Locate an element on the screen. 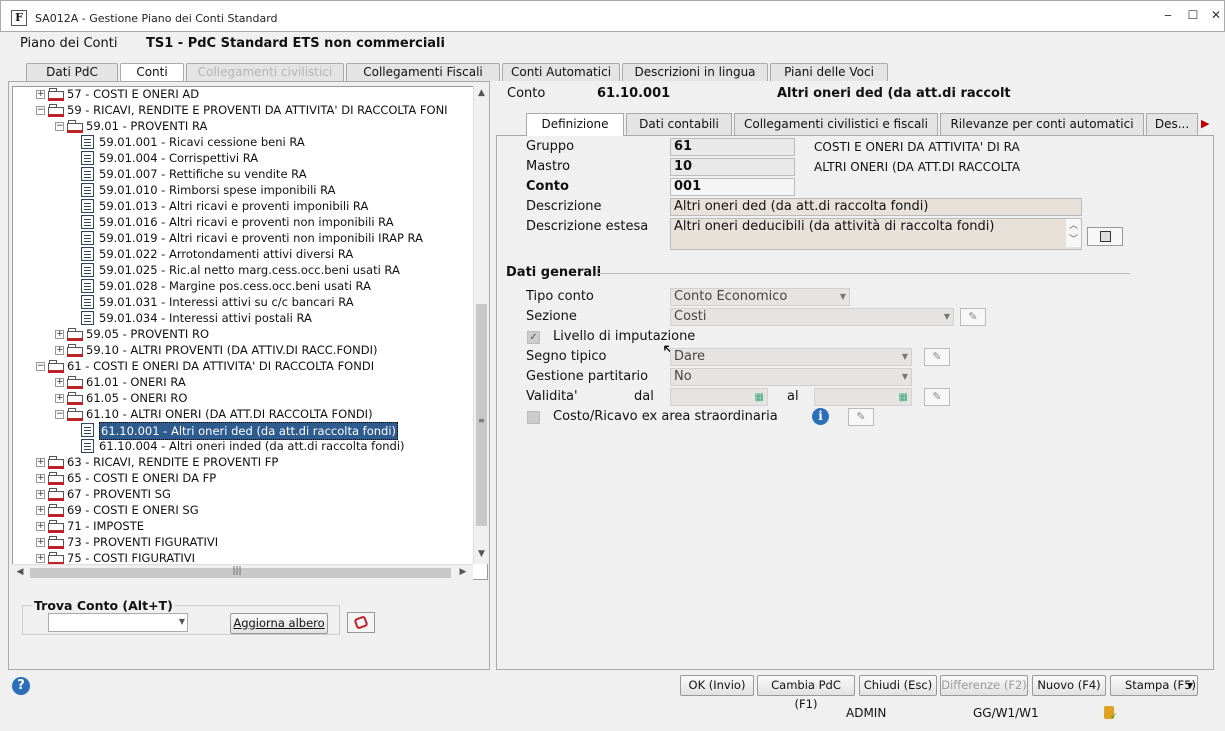  dal-calendar-icon: ▦ is located at coordinates (759, 398).